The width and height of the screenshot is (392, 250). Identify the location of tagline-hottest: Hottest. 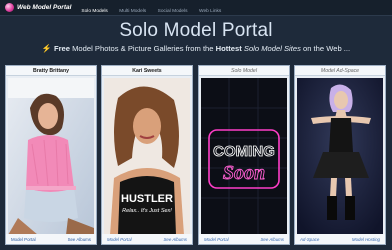
(228, 48).